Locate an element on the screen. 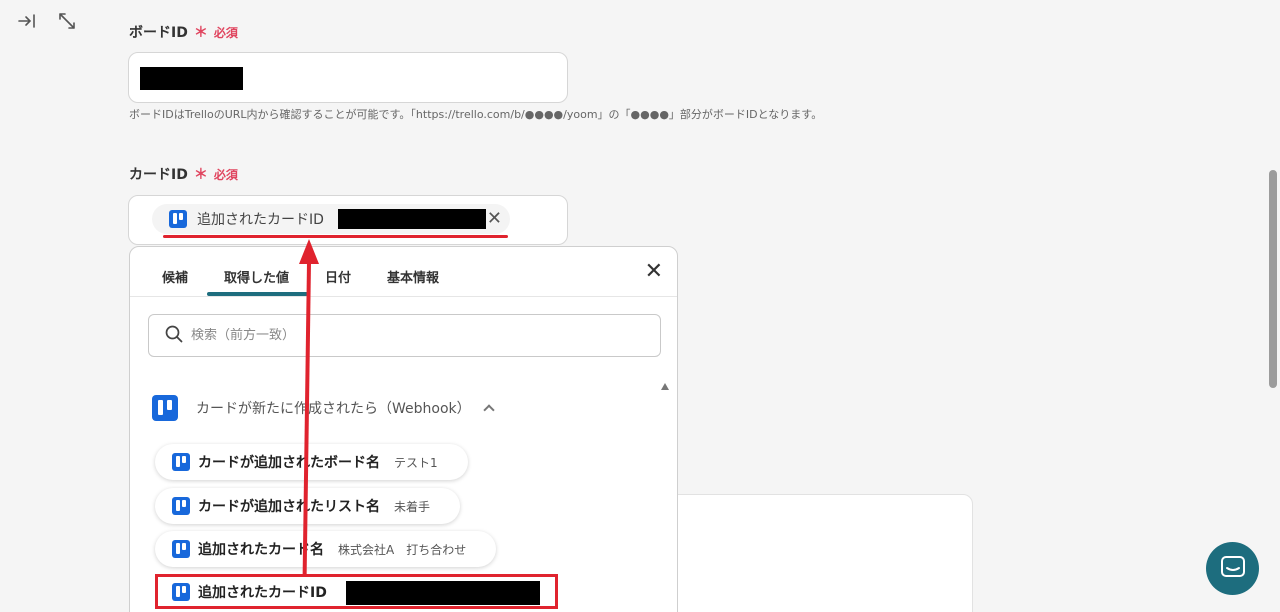  section-title: カードが新たに作成されたら（Webhook） is located at coordinates (333, 409).